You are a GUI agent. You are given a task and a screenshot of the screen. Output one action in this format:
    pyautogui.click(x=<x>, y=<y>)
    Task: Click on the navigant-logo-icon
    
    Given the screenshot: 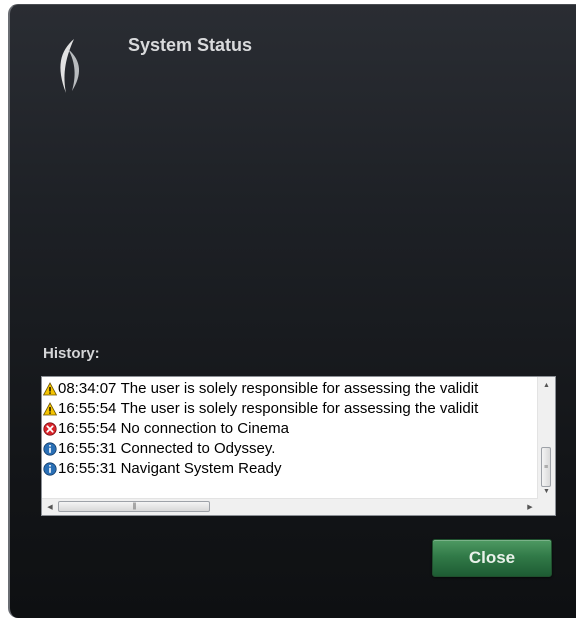 What is the action you would take?
    pyautogui.click(x=70, y=66)
    